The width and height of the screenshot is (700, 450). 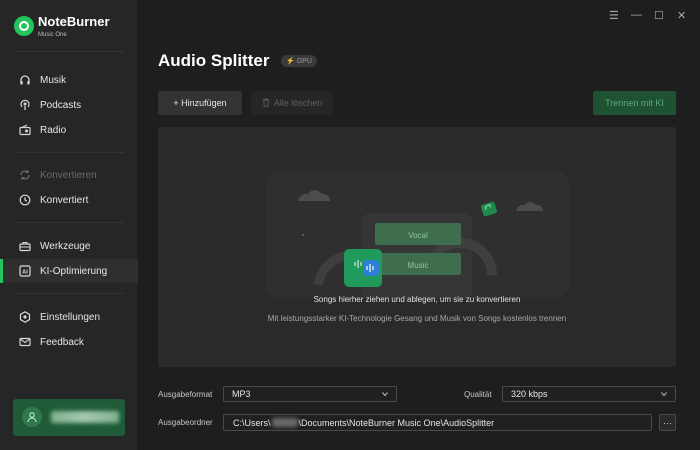 I want to click on app-subtitle: Music One, so click(x=52, y=35).